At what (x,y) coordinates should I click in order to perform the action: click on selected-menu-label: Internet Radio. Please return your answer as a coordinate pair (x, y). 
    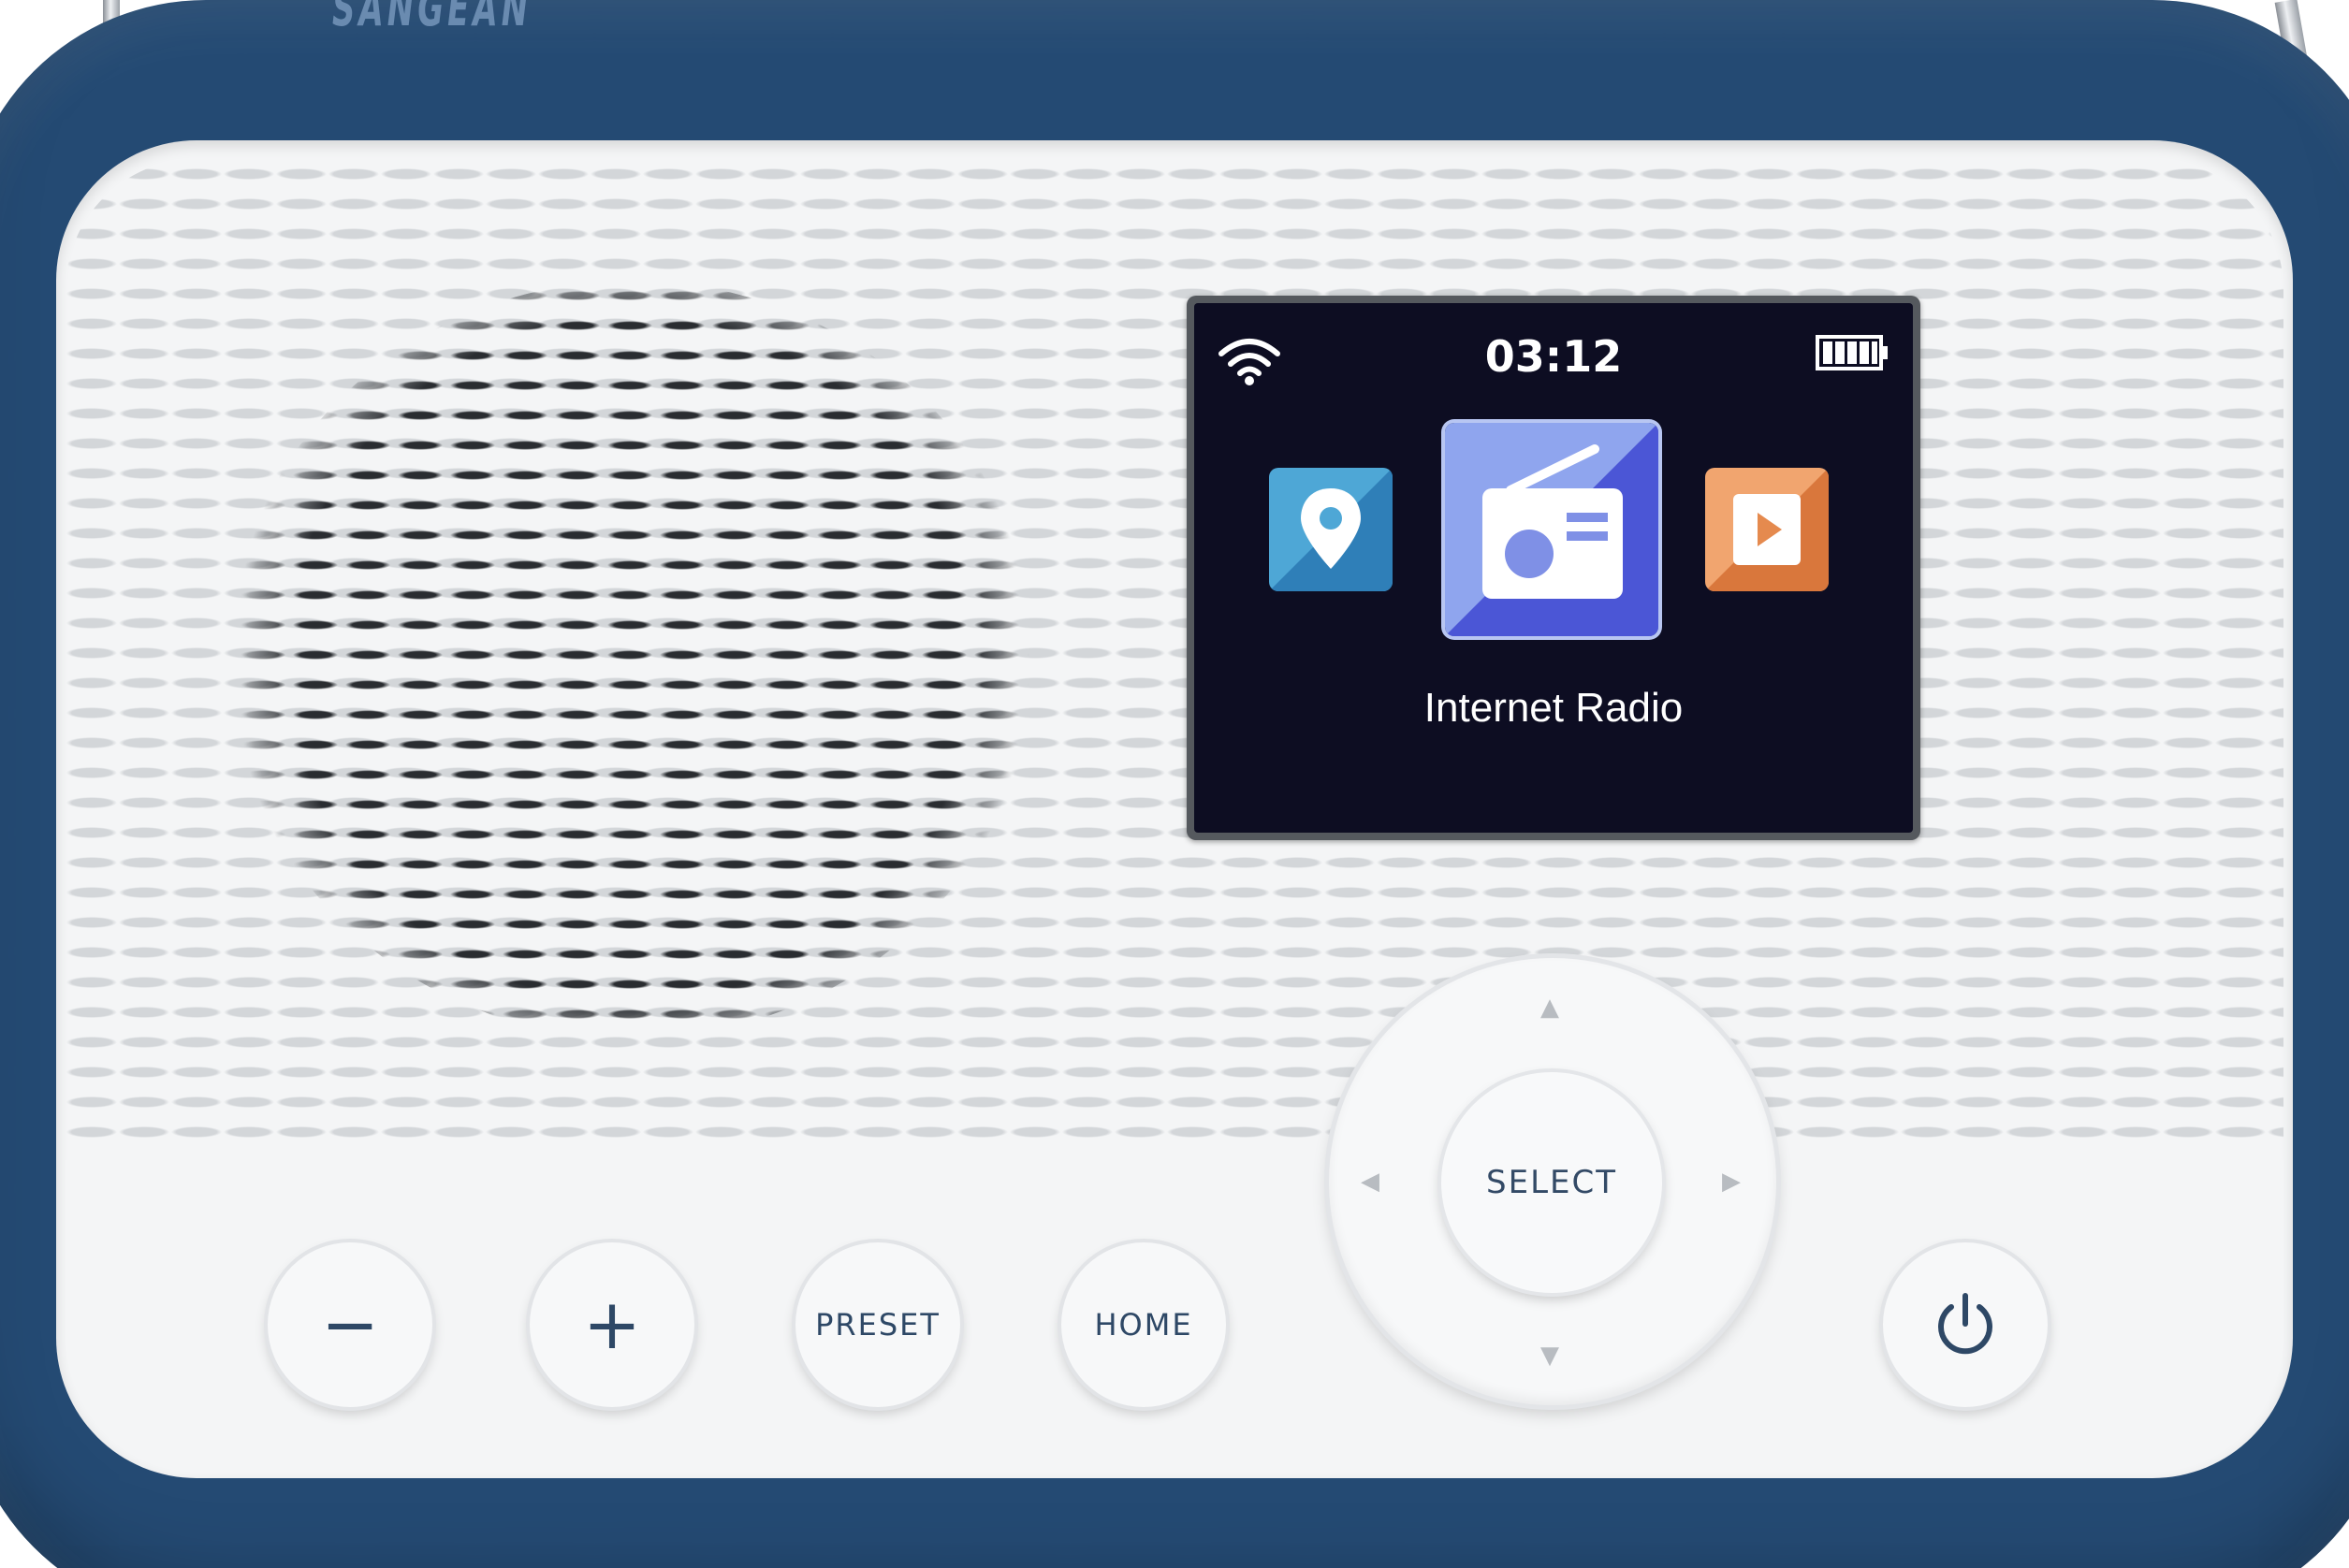
    Looking at the image, I should click on (1553, 708).